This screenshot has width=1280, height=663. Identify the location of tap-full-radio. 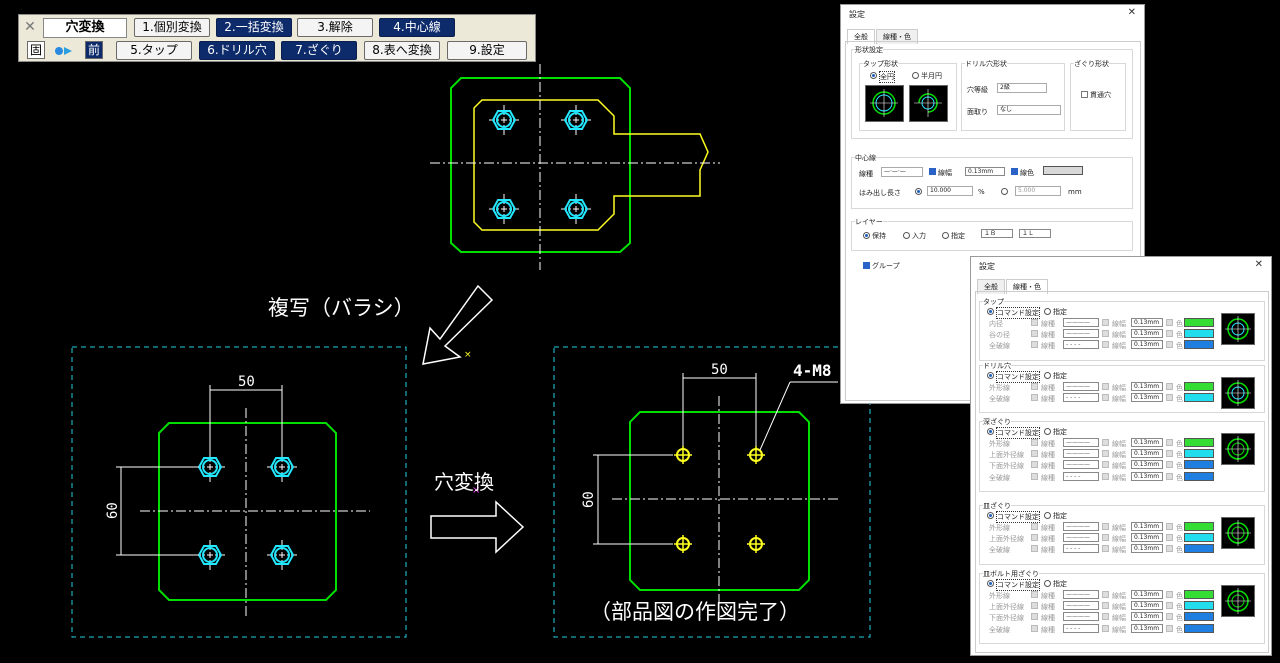
(873, 75).